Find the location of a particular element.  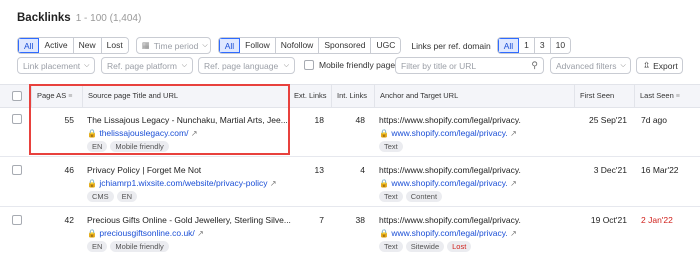

type-filter-group: All Active New Lost is located at coordinates (73, 45).